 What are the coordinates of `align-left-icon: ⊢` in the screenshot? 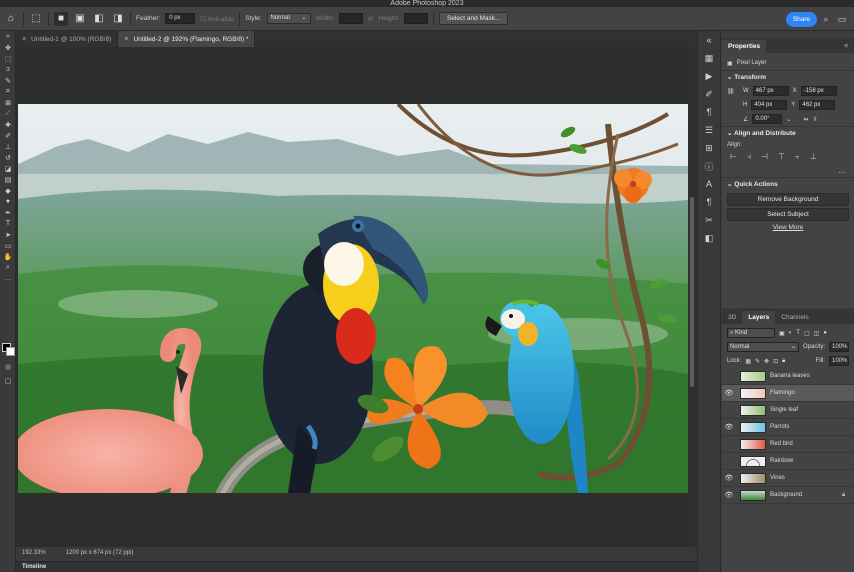 It's located at (733, 157).